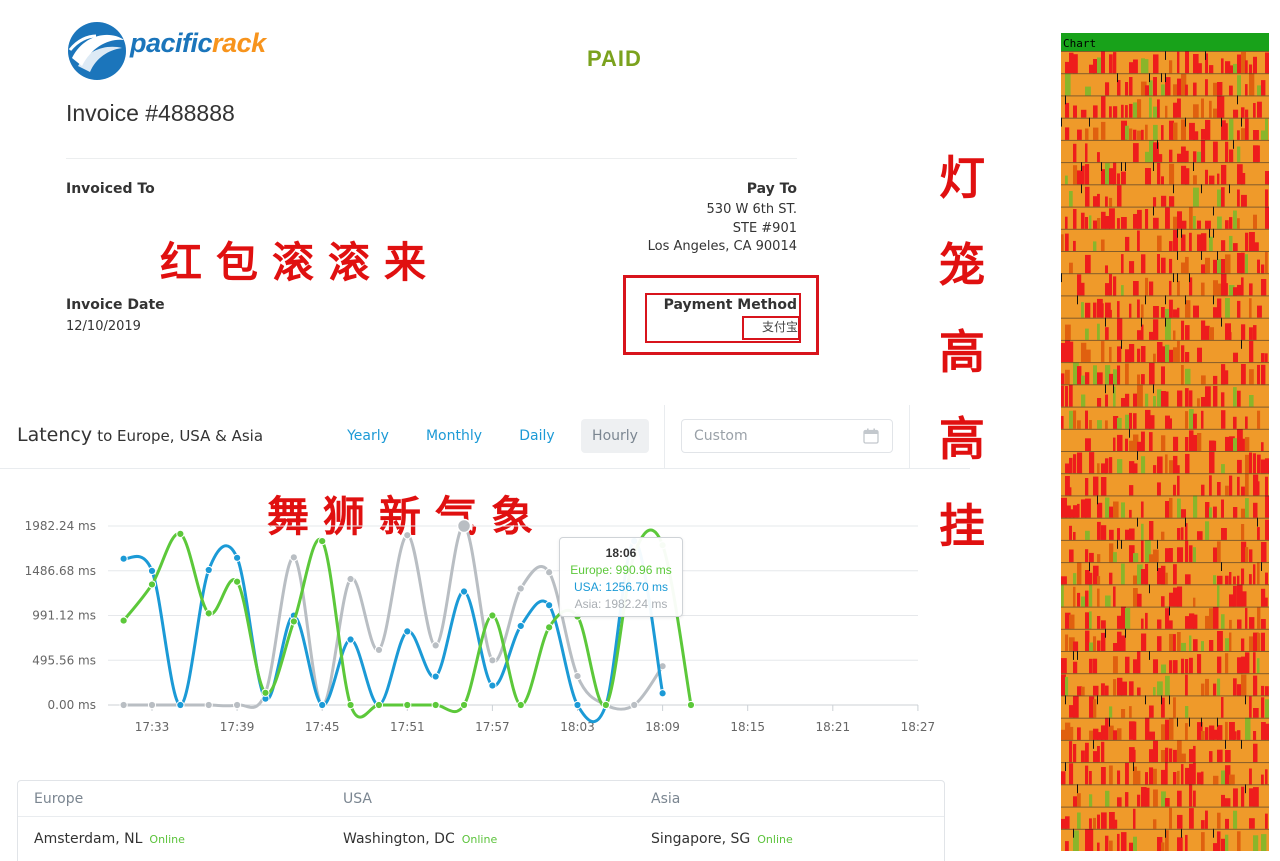 The width and height of the screenshot is (1280, 861). I want to click on location-item: Singapore, SG Online, so click(722, 839).